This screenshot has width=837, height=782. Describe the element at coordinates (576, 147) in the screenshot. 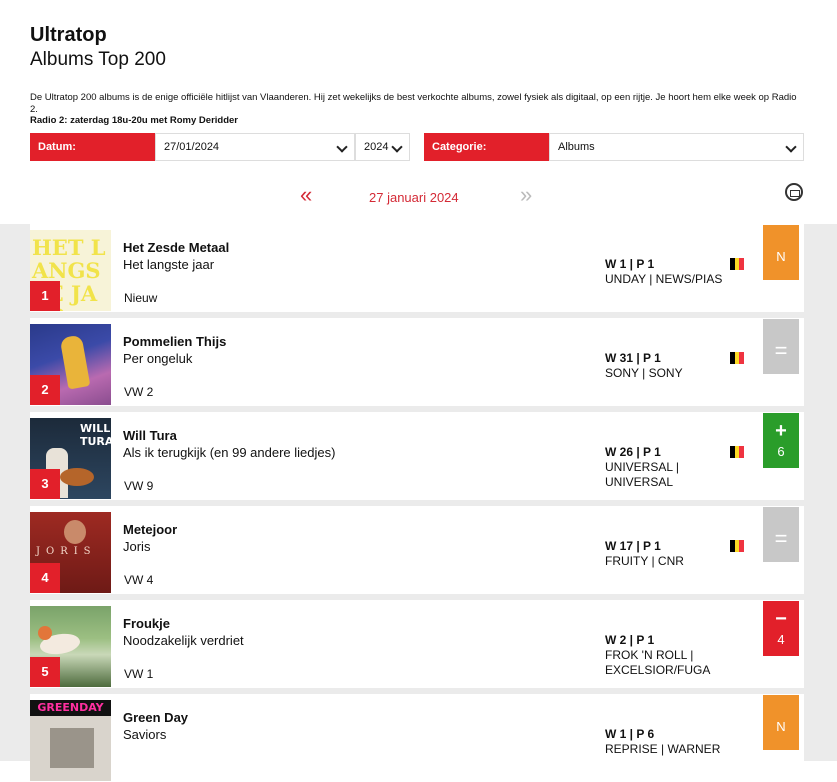

I see `category-select-value: Albums` at that location.